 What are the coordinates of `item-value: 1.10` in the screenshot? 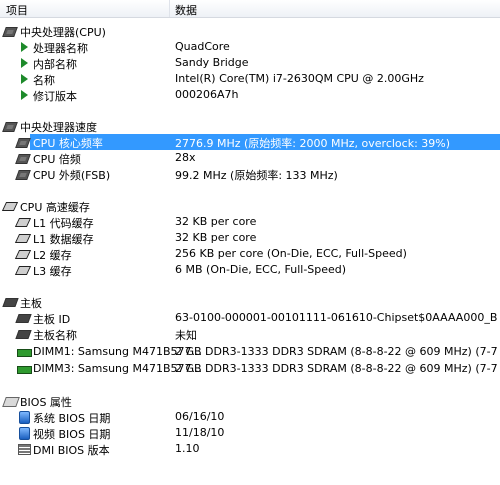 It's located at (187, 448).